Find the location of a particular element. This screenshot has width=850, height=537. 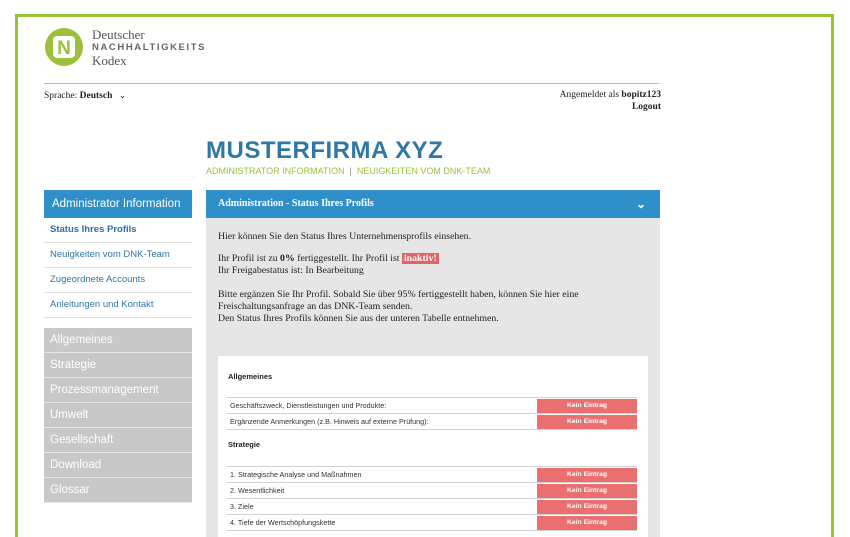

logo-line-1: Deutscher is located at coordinates (118, 34).